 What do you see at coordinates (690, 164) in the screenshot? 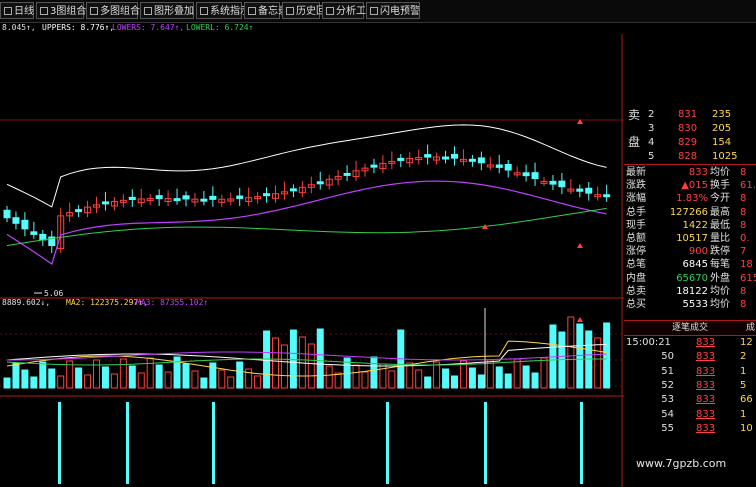
I see `divider` at bounding box center [690, 164].